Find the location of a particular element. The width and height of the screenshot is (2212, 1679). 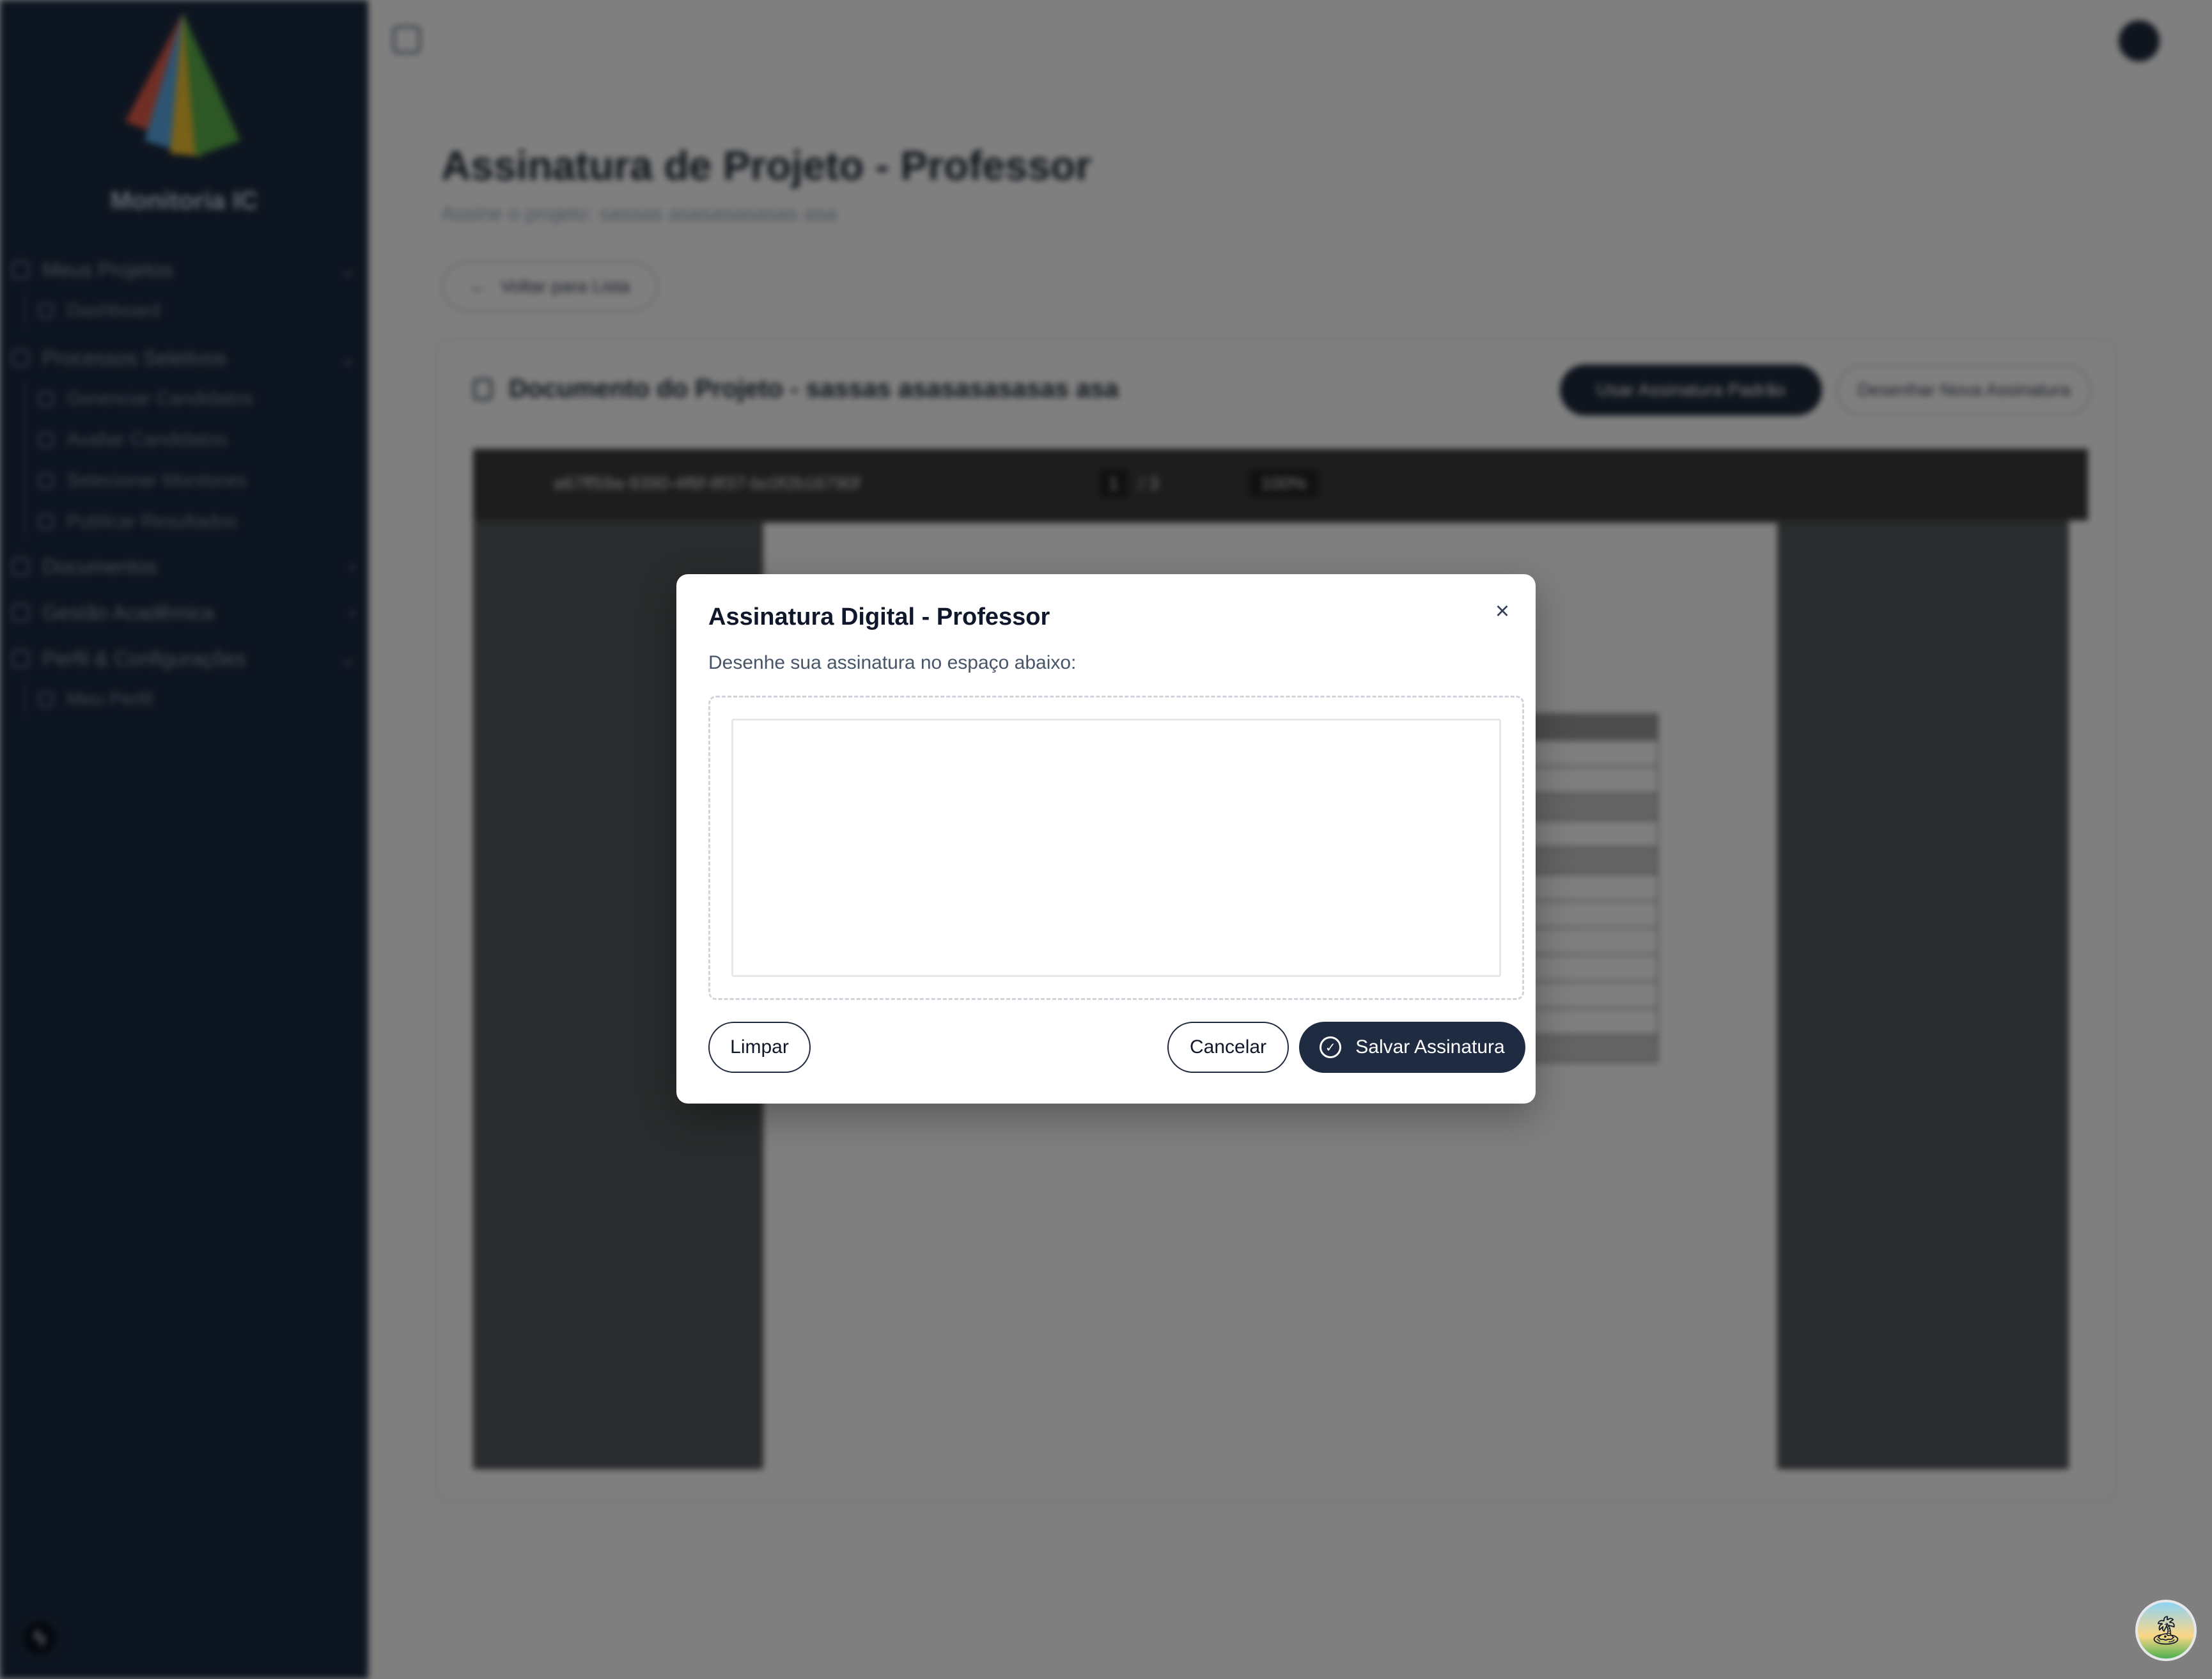

close-icon: × is located at coordinates (1502, 611).